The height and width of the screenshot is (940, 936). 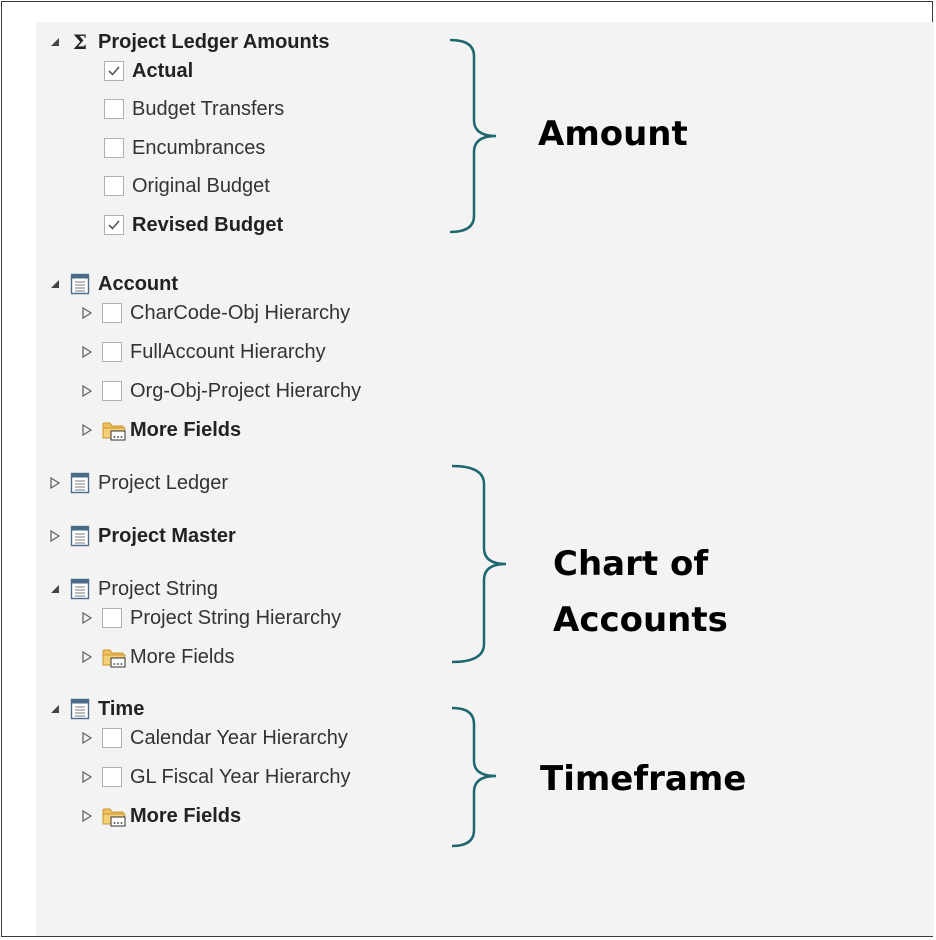 What do you see at coordinates (112, 352) in the screenshot?
I see `checkbox-fullaccount` at bounding box center [112, 352].